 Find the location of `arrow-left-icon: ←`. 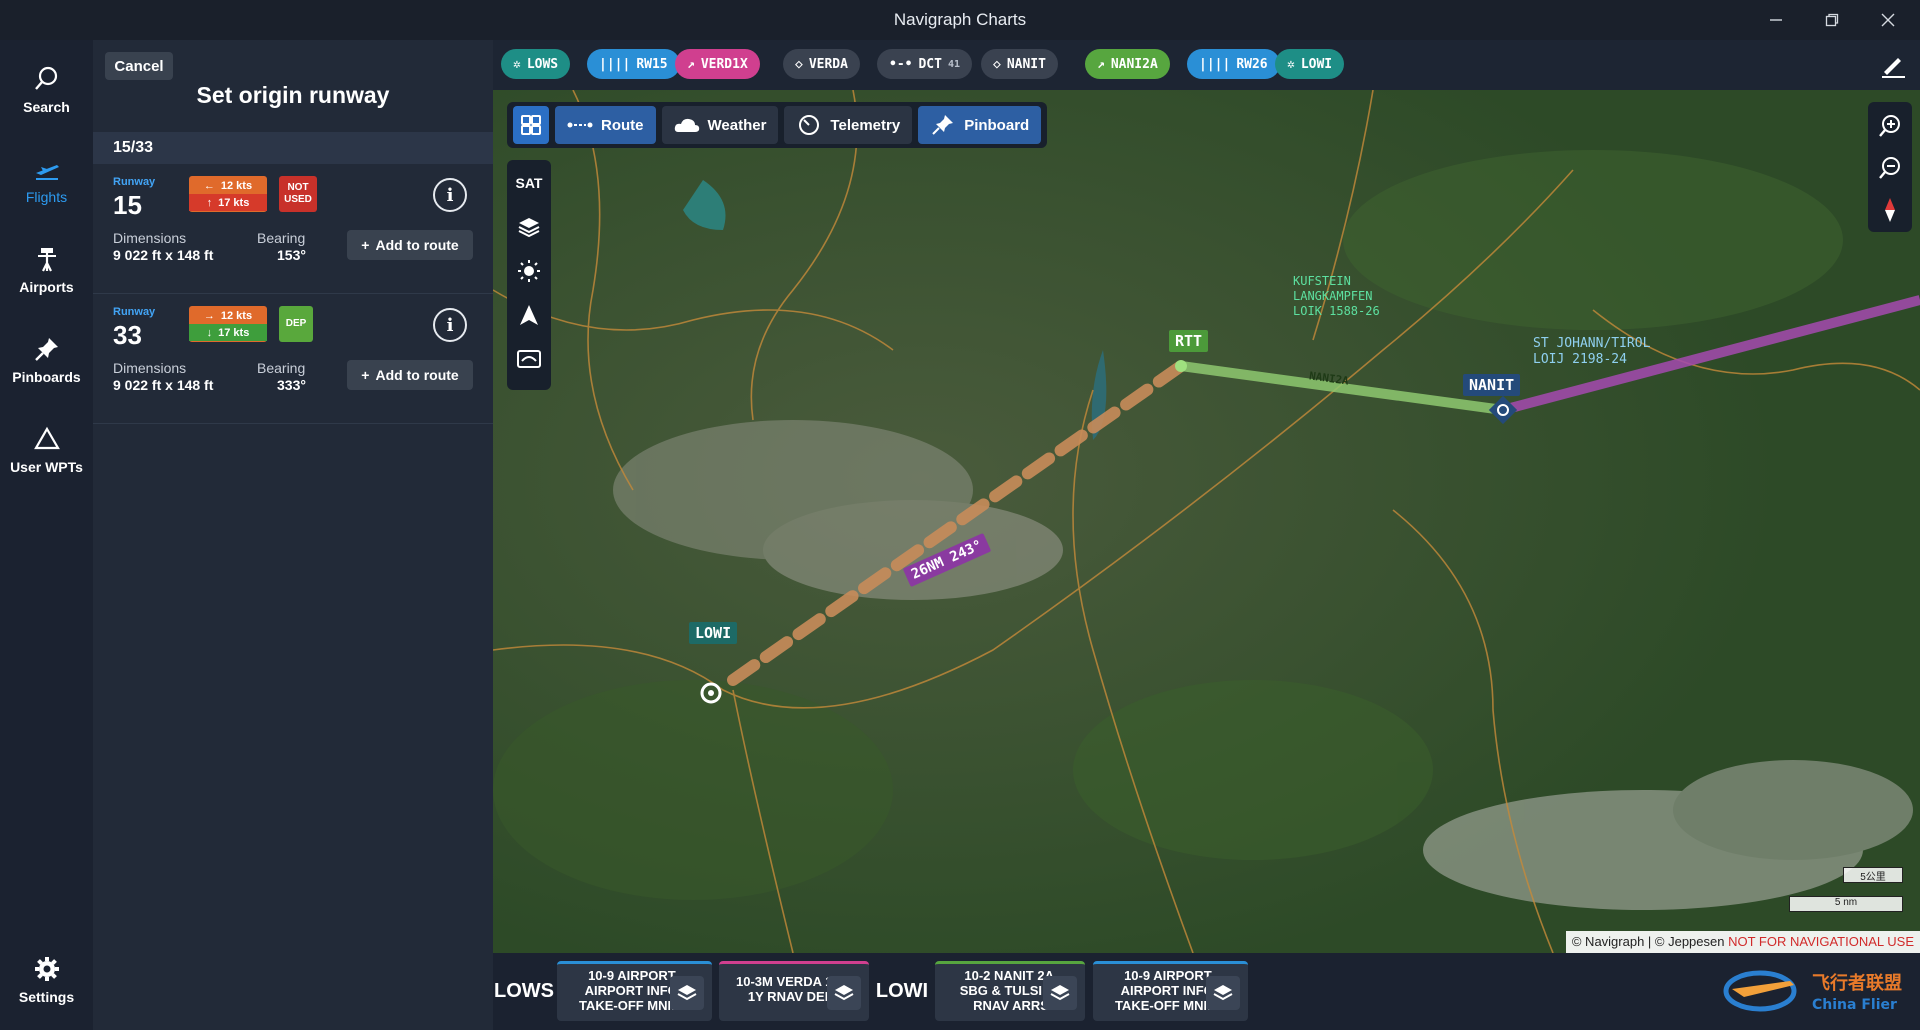

arrow-left-icon: ← is located at coordinates (209, 185).